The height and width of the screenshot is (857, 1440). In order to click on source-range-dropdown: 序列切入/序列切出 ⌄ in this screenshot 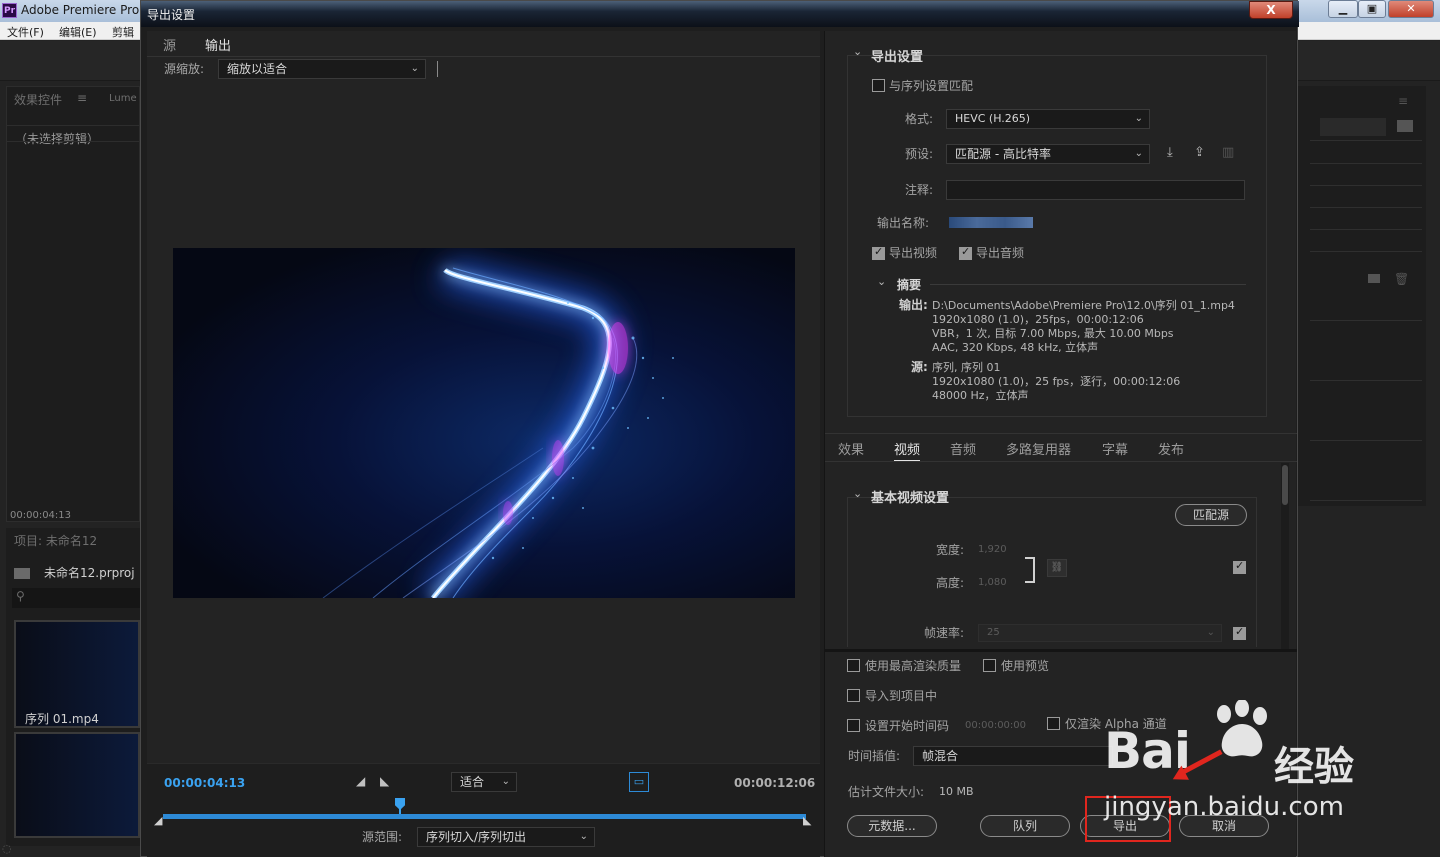, I will do `click(506, 837)`.